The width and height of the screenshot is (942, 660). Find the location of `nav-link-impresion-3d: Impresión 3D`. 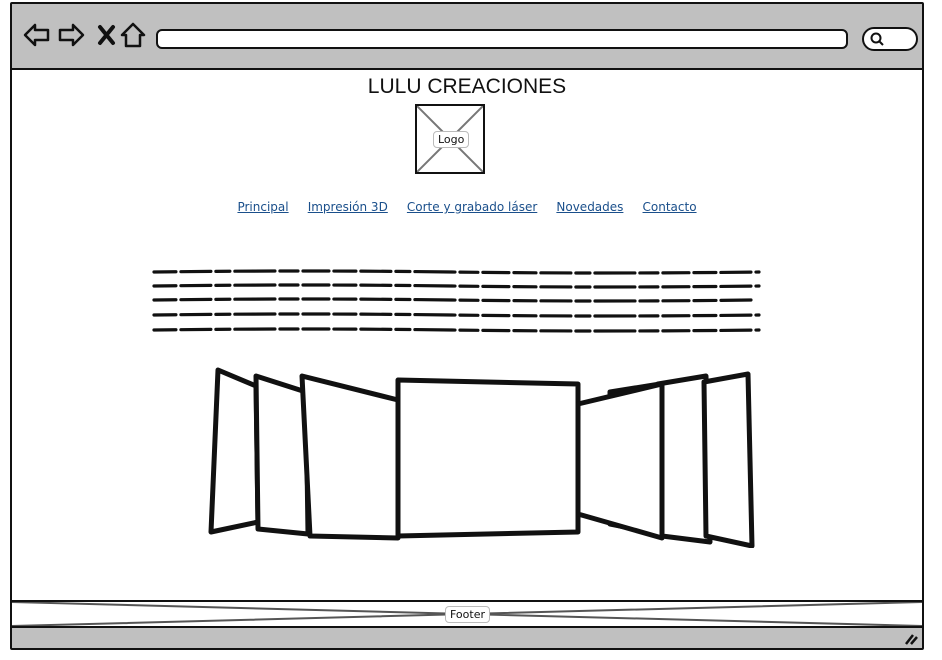

nav-link-impresion-3d: Impresión 3D is located at coordinates (348, 207).